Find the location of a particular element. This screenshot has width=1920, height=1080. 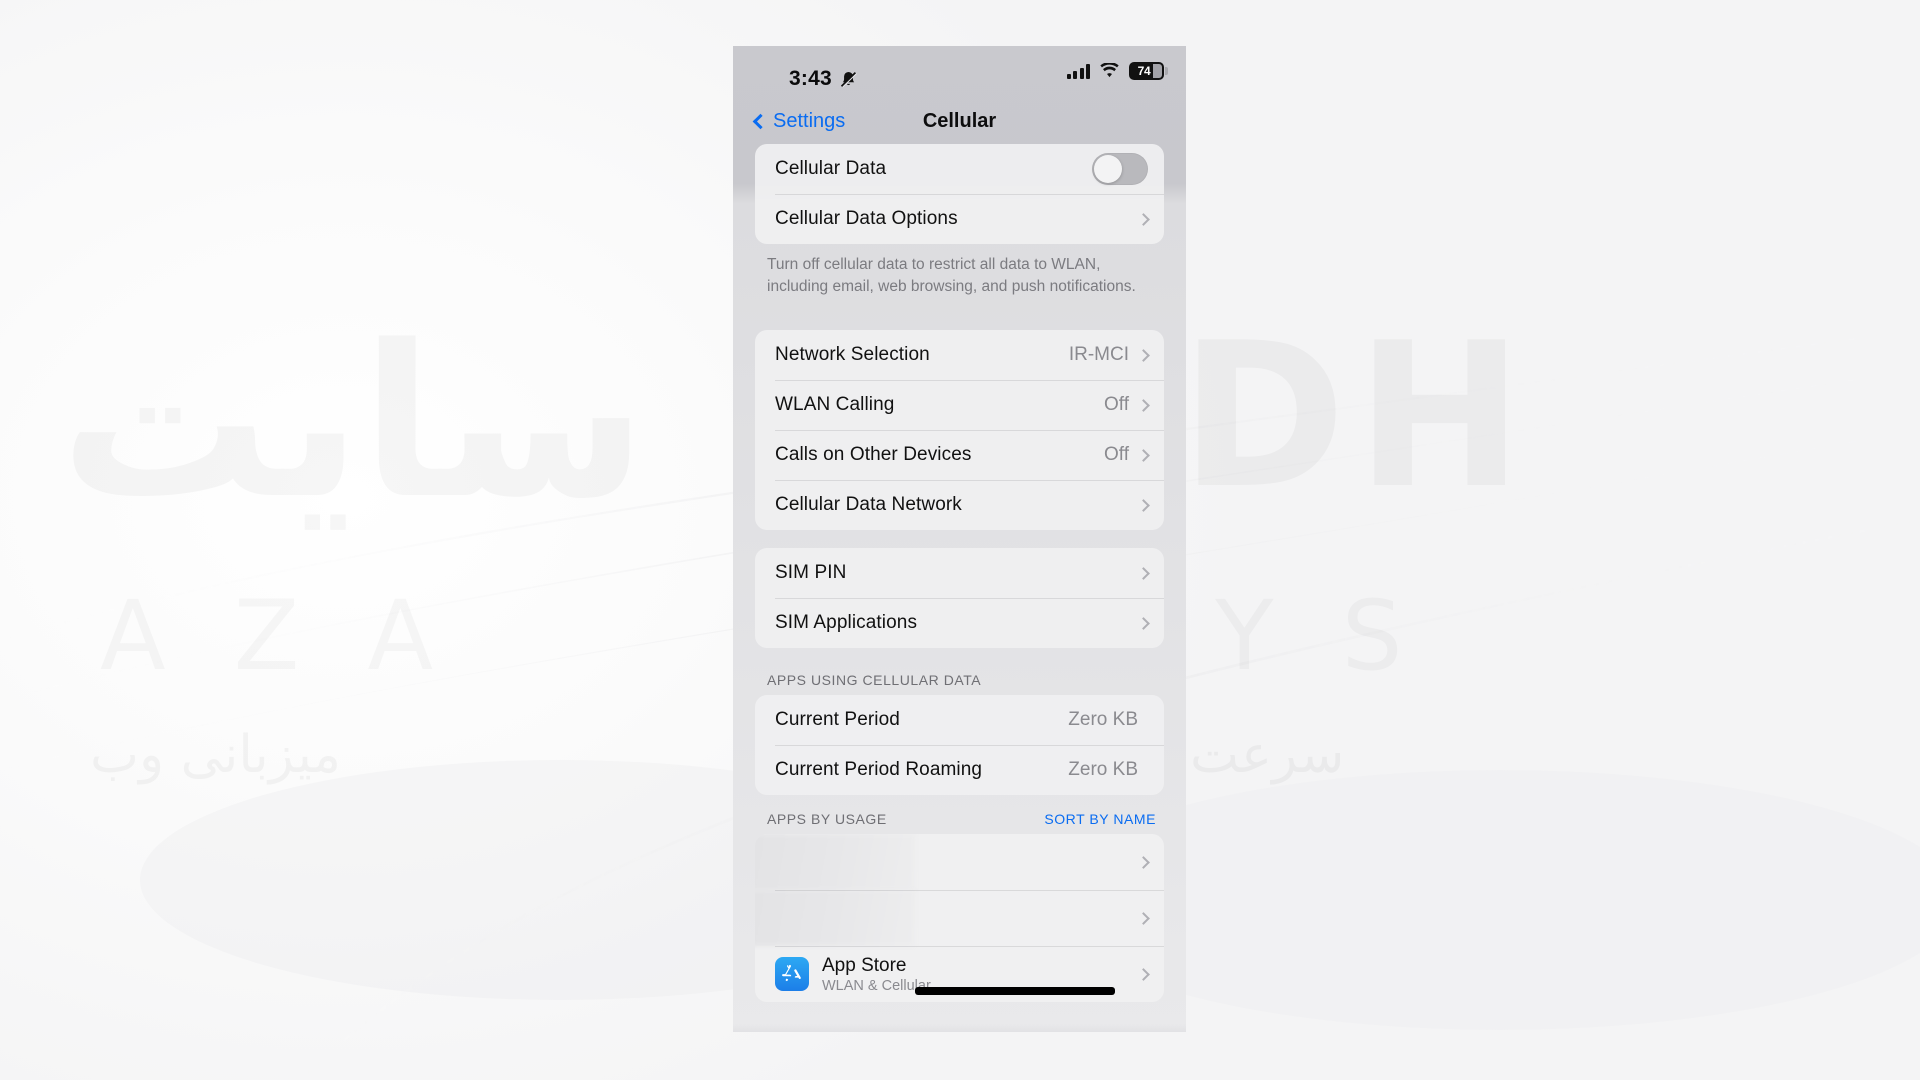

sort-by-name-button: SORT BY NAME is located at coordinates (1100, 819).